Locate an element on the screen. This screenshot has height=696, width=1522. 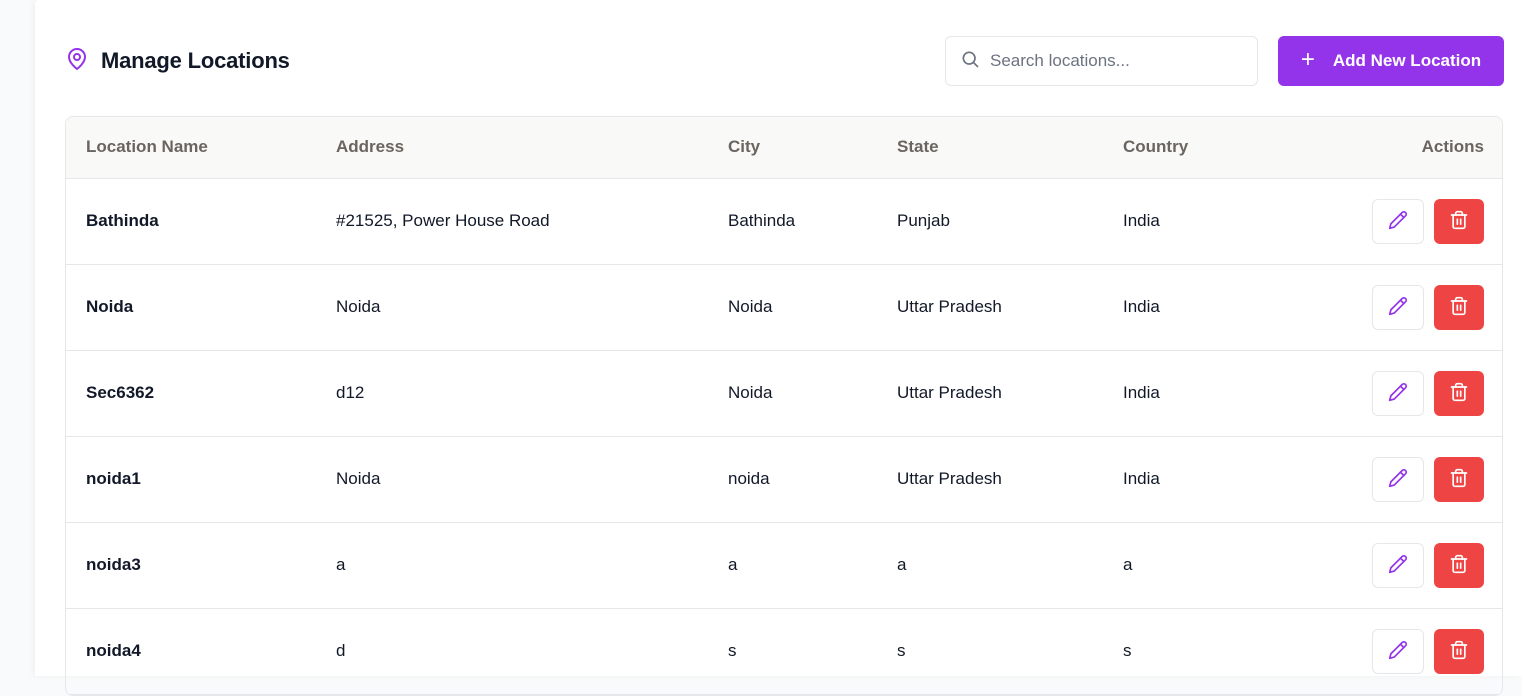
page-title: Manage Locations is located at coordinates (195, 60).